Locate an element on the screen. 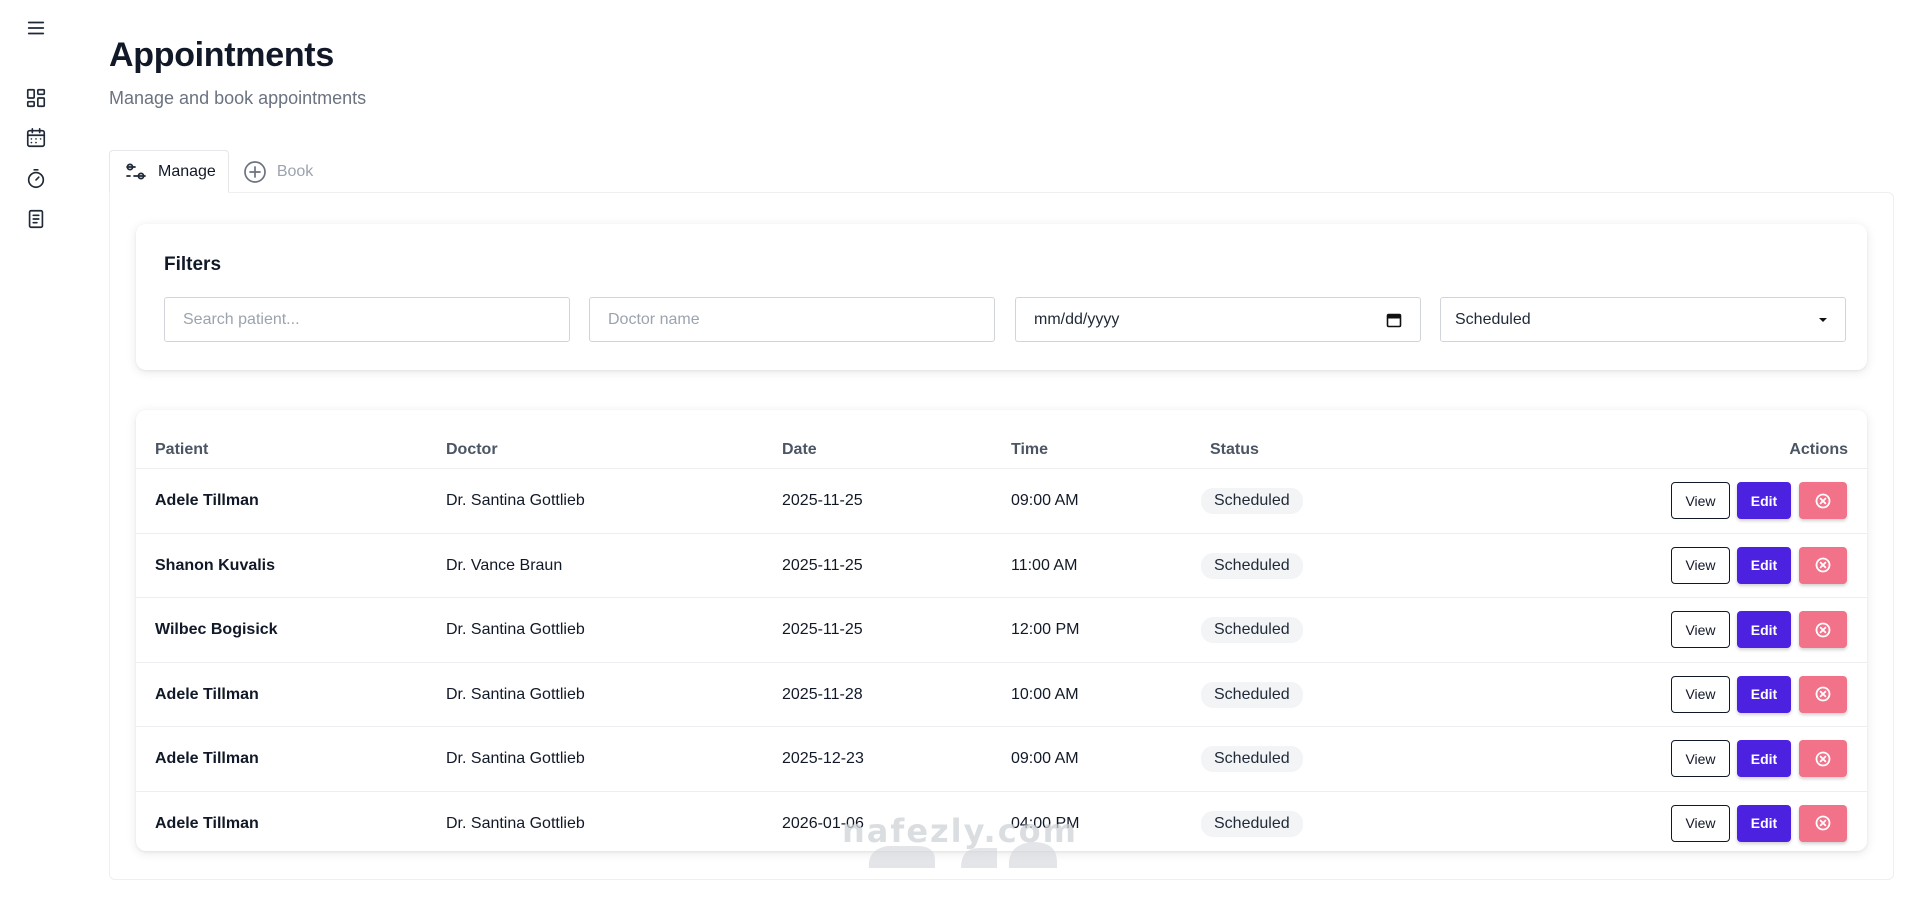 The image size is (1919, 918). tab-manage-label: Manage is located at coordinates (187, 171).